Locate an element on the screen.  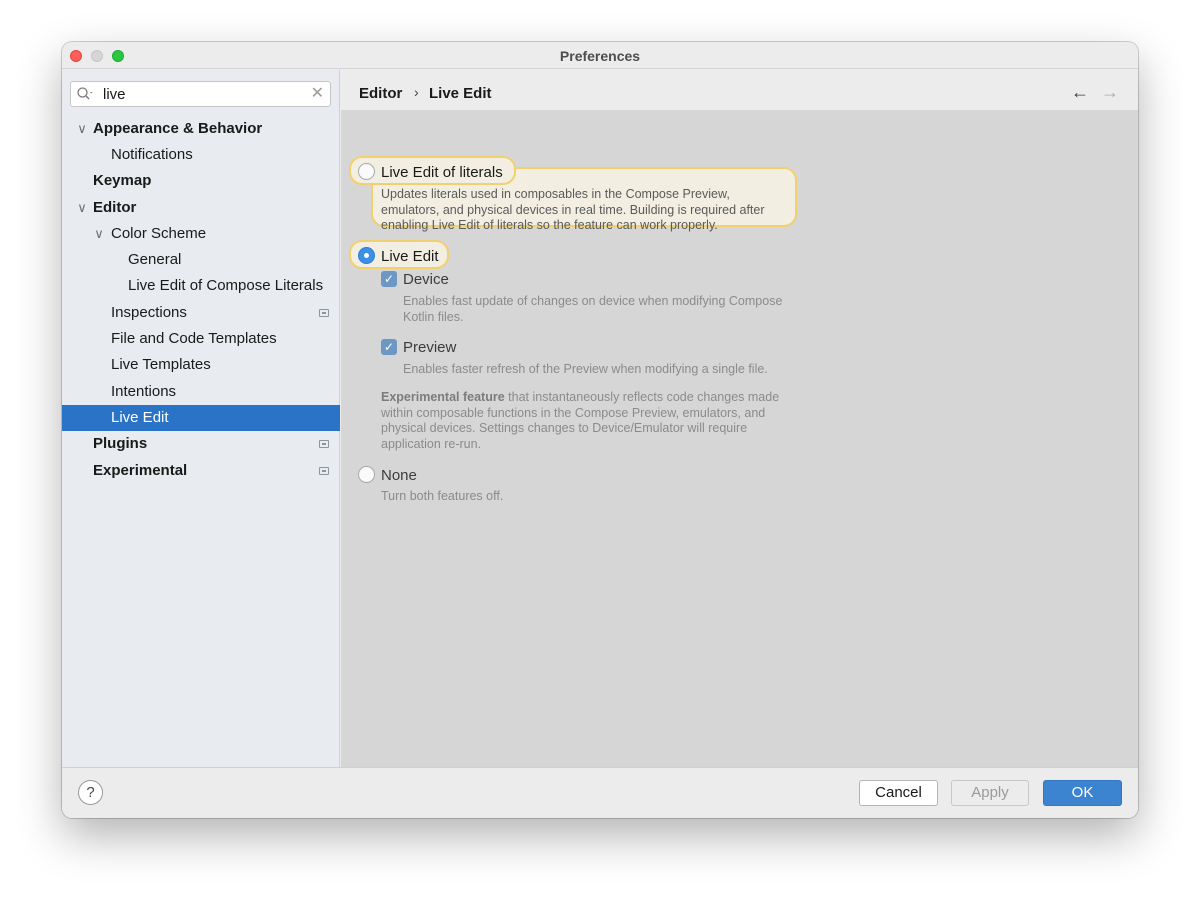
search-icon is located at coordinates (86, 94).